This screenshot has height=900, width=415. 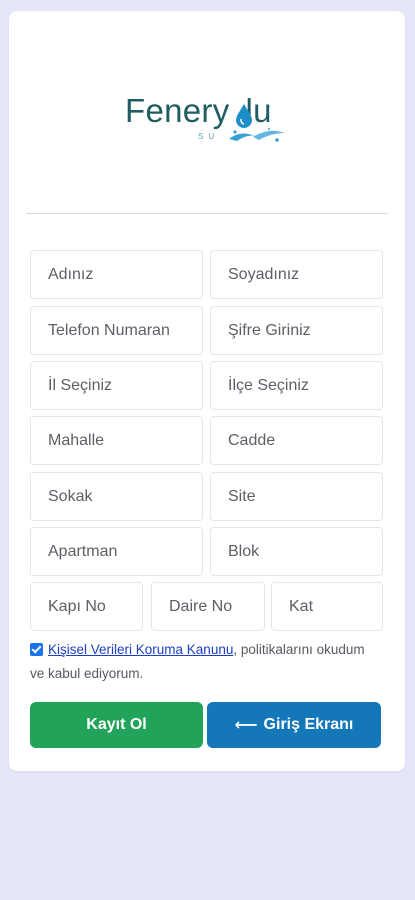 I want to click on water-splash-icon, so click(x=257, y=134).